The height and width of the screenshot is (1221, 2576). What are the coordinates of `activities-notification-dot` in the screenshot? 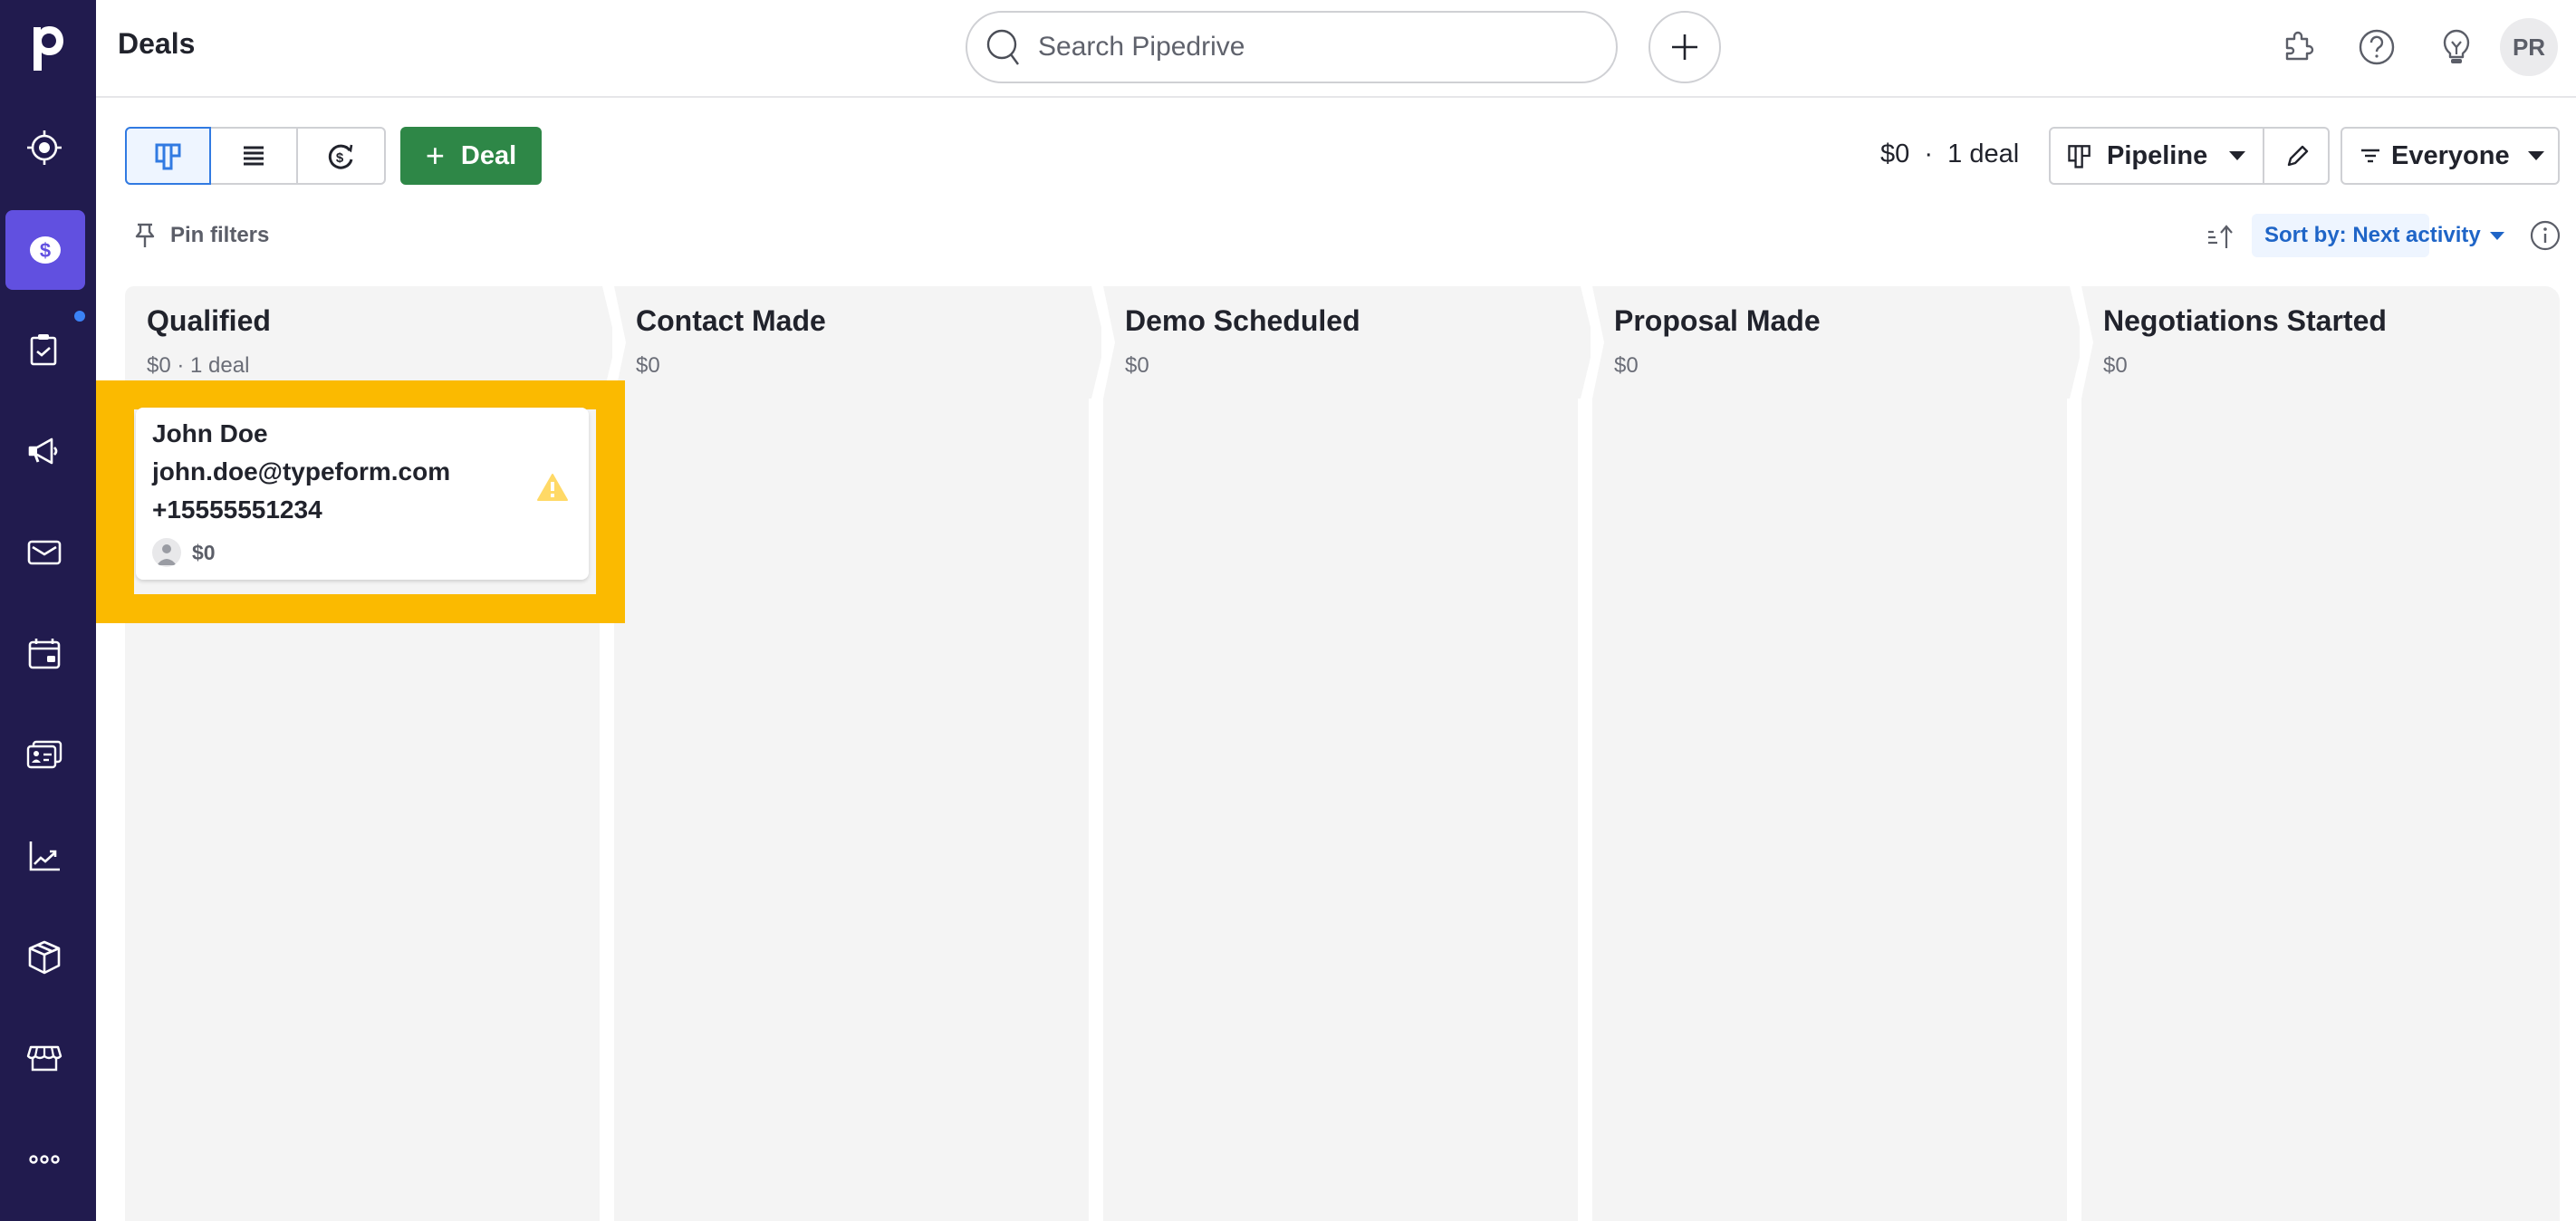 It's located at (79, 316).